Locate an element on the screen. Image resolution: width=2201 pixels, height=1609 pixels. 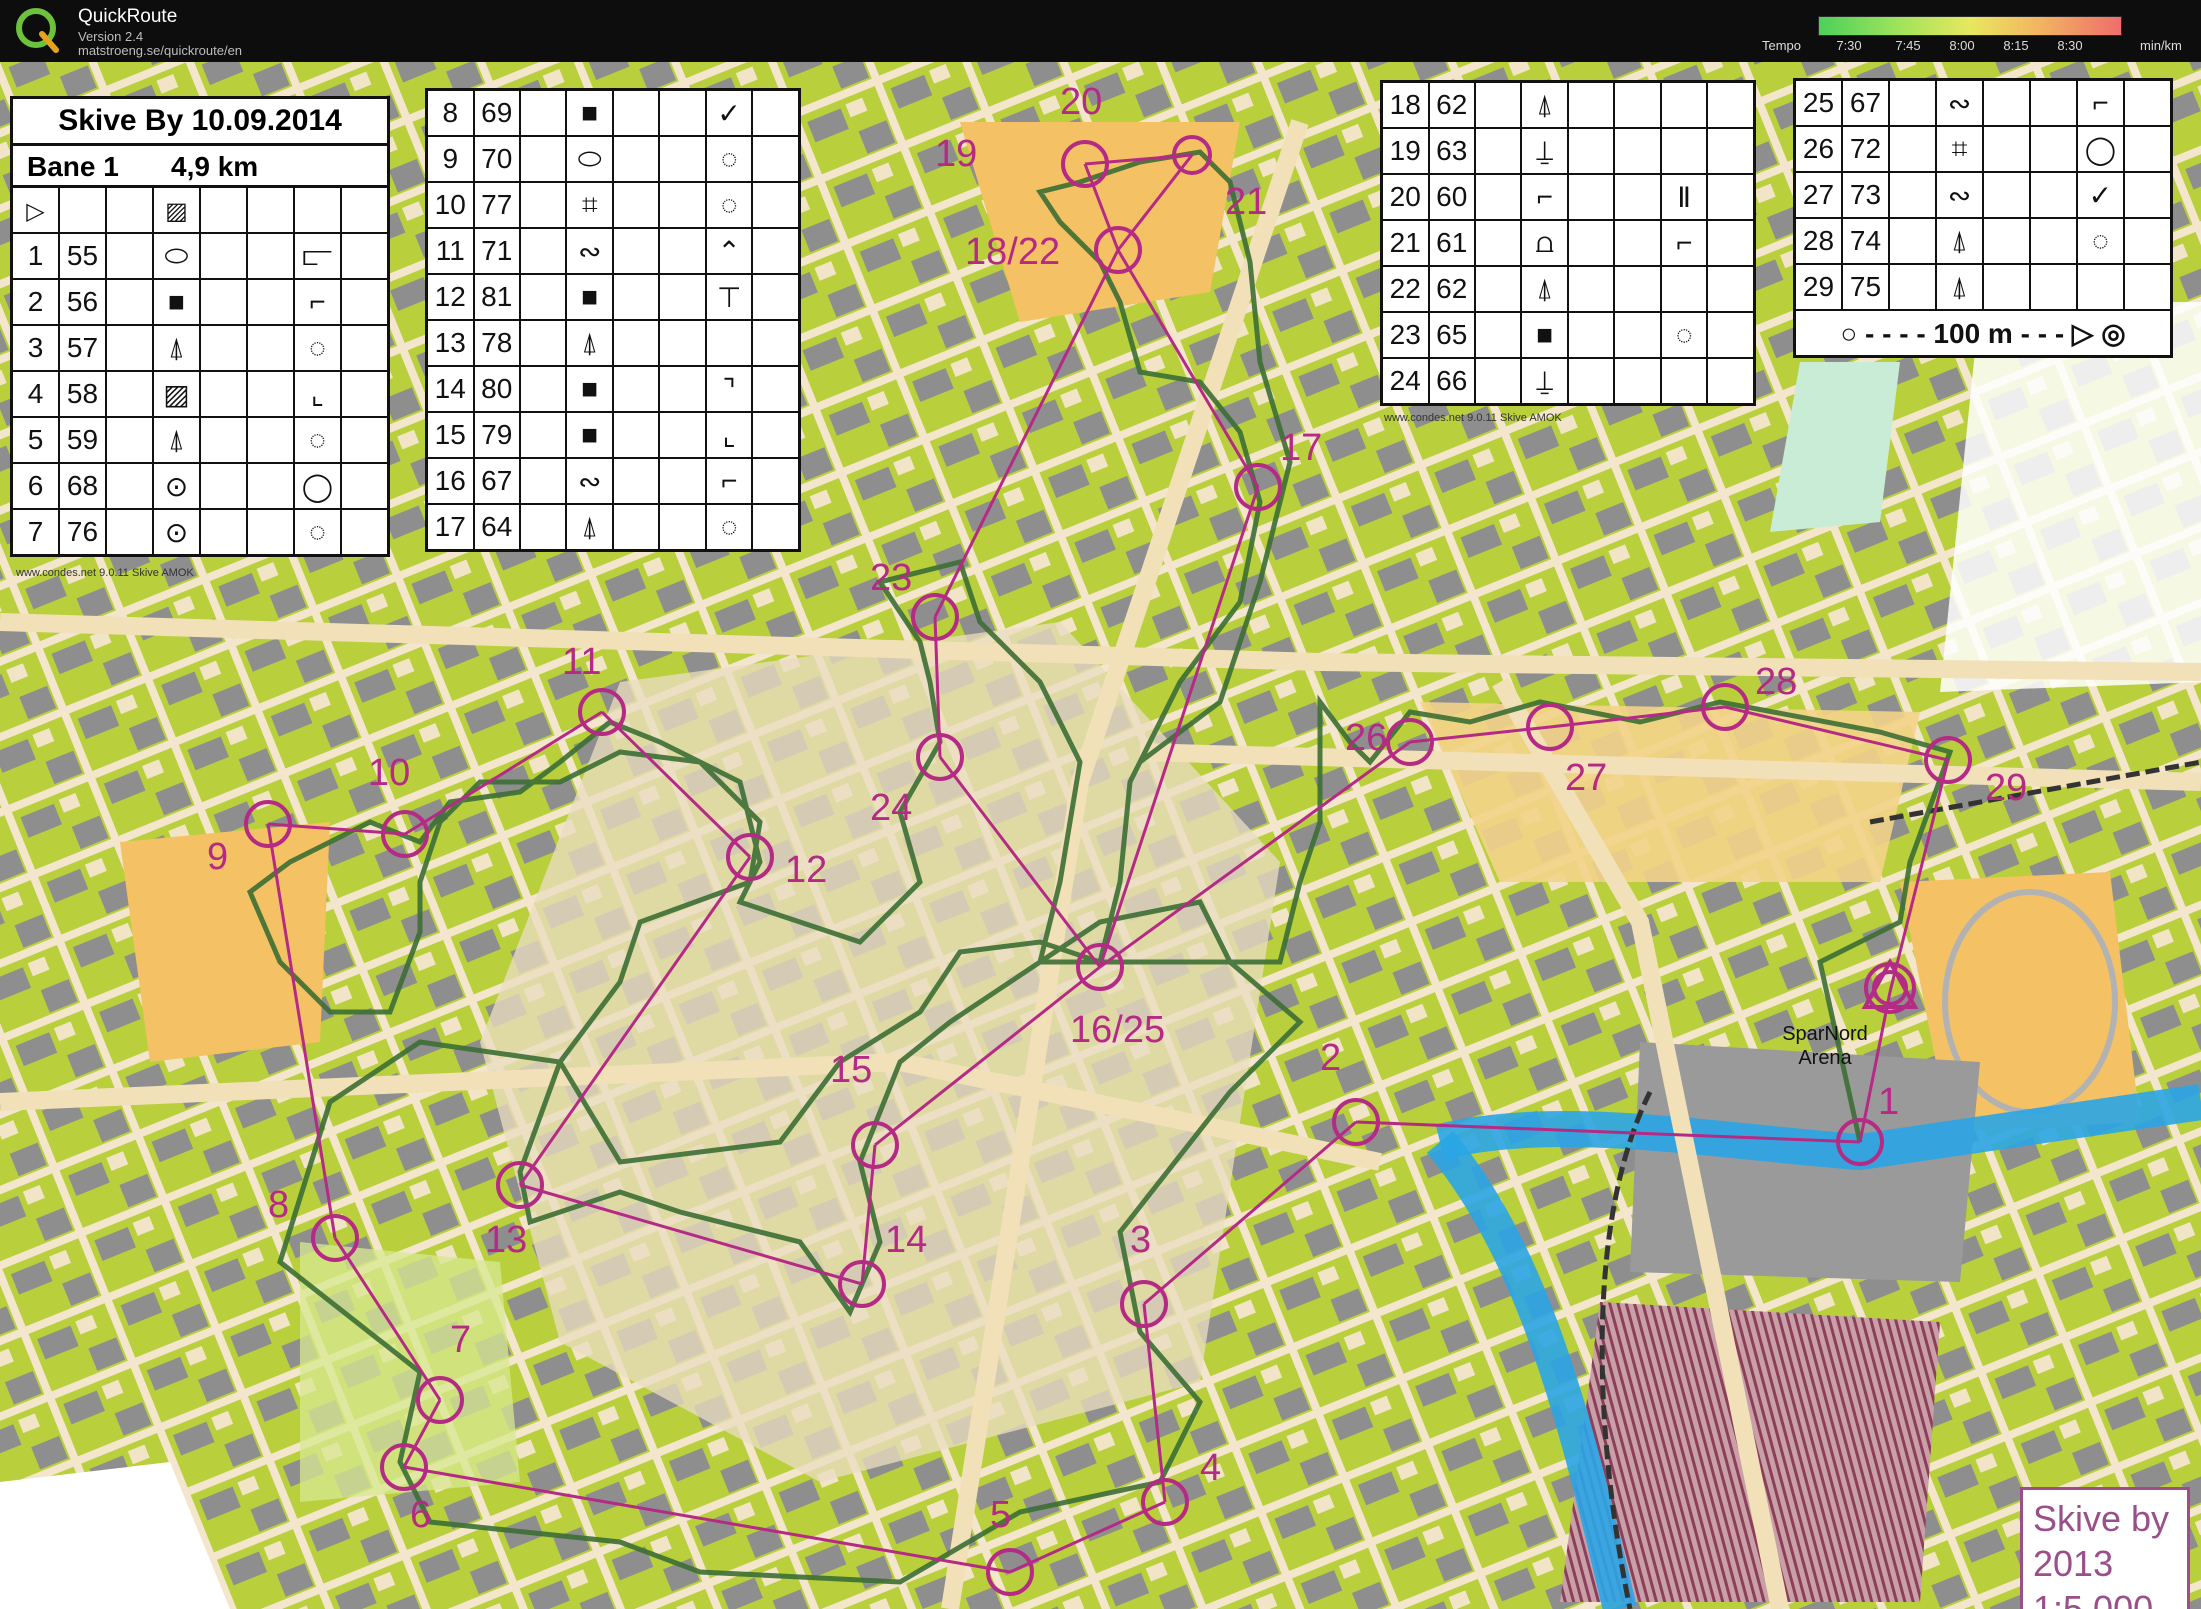
description-row: 26 72 ⌗ ◯ is located at coordinates (1983, 149).